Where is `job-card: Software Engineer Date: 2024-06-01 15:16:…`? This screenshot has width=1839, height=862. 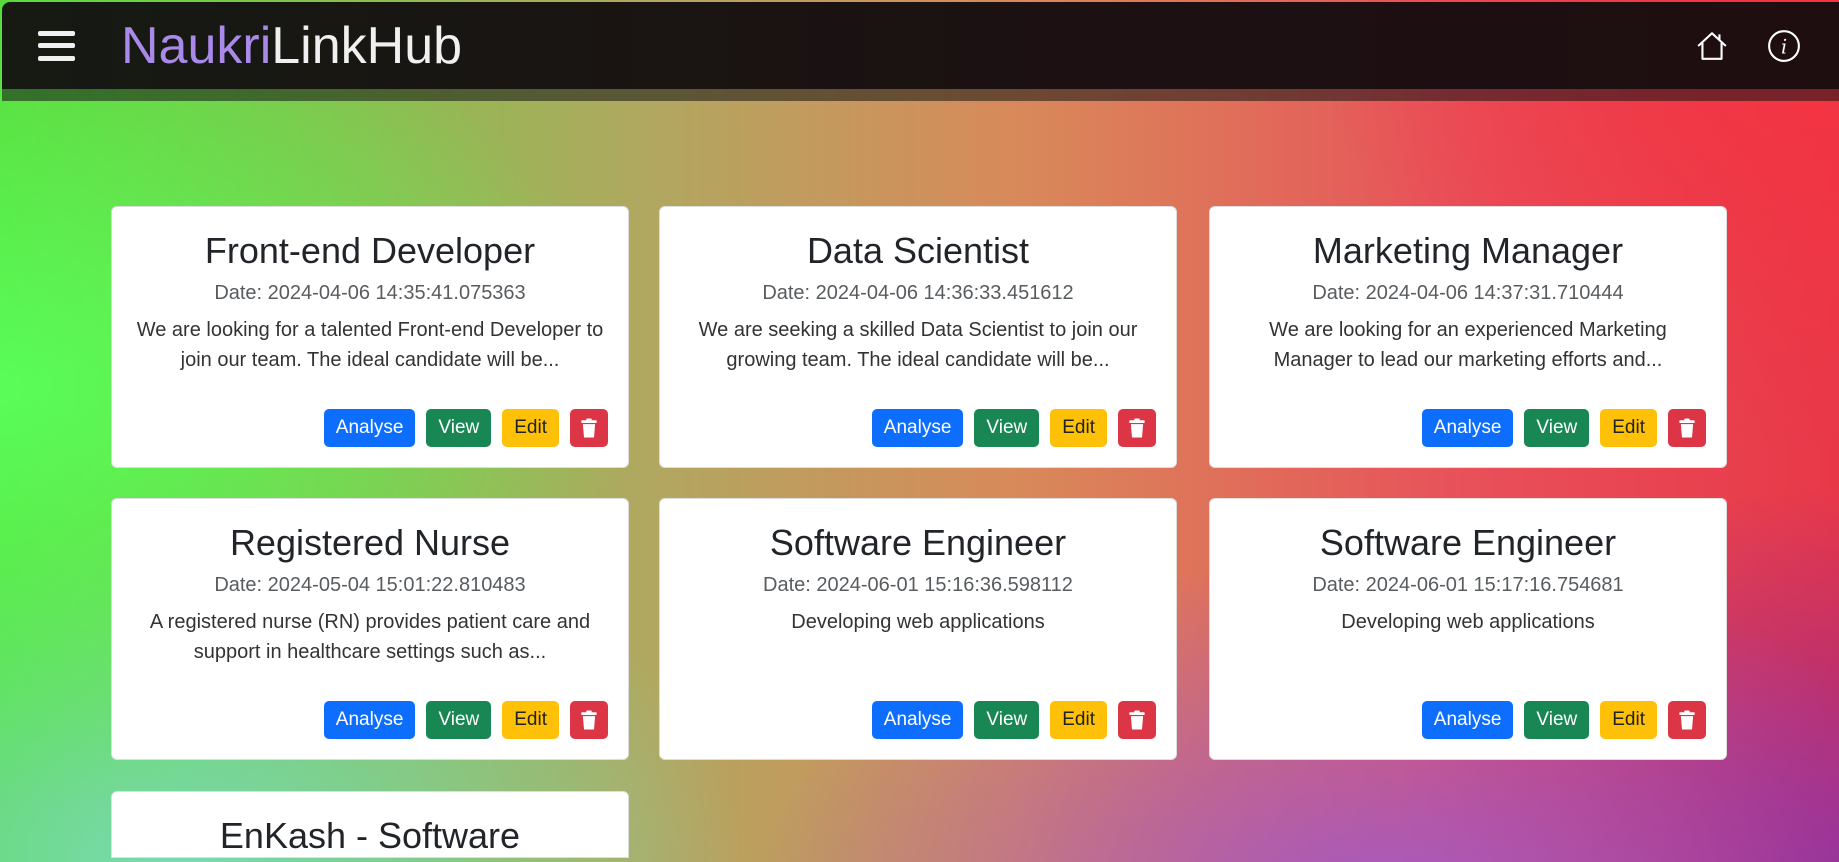 job-card: Software Engineer Date: 2024-06-01 15:16:… is located at coordinates (918, 629).